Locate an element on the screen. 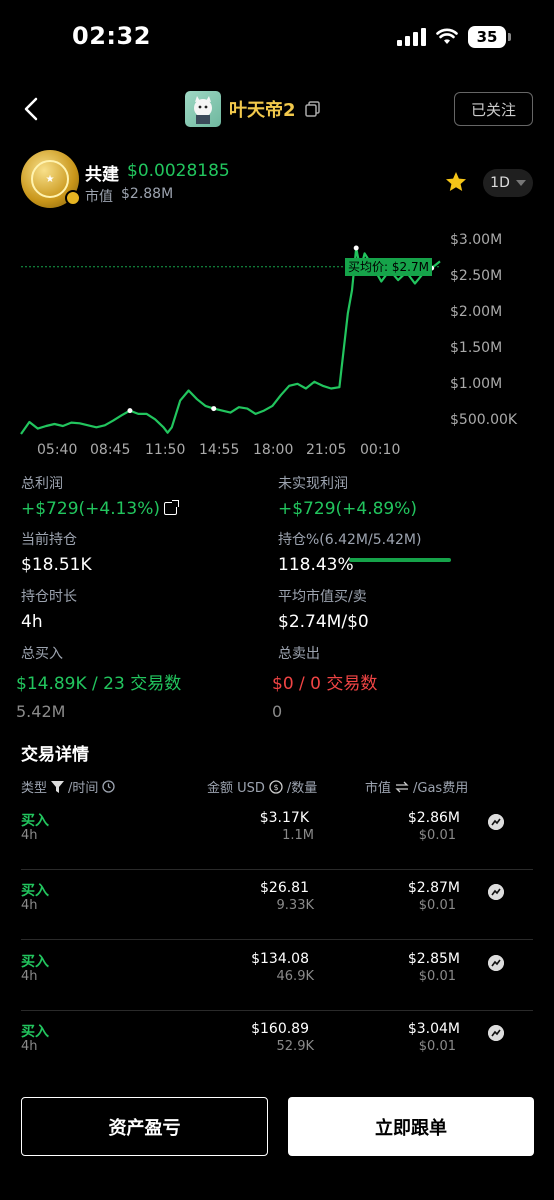 Image resolution: width=554 pixels, height=1200 pixels. x-tick-label: 11:50 is located at coordinates (165, 450).